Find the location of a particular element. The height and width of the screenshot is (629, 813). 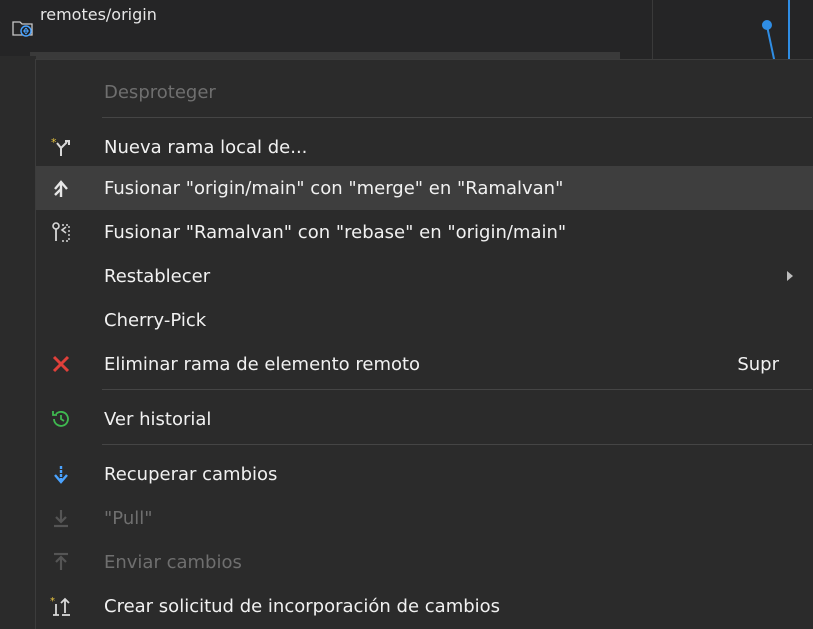

tree-left-gutter is located at coordinates (18, 342).